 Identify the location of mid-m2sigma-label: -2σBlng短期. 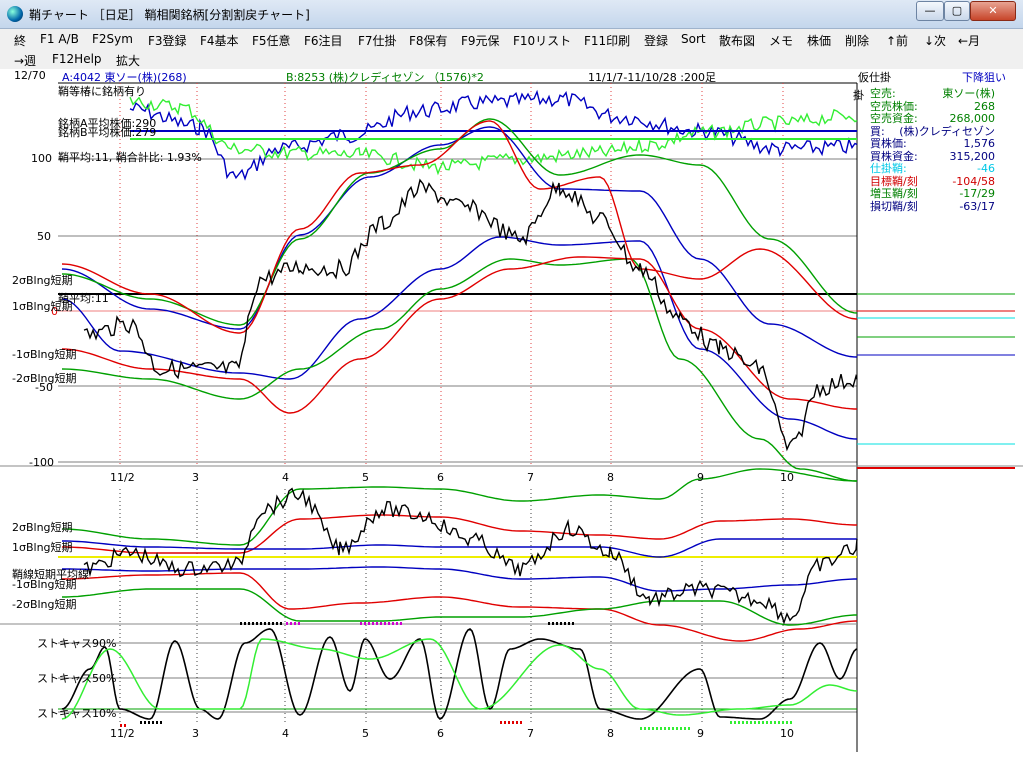
(44, 604).